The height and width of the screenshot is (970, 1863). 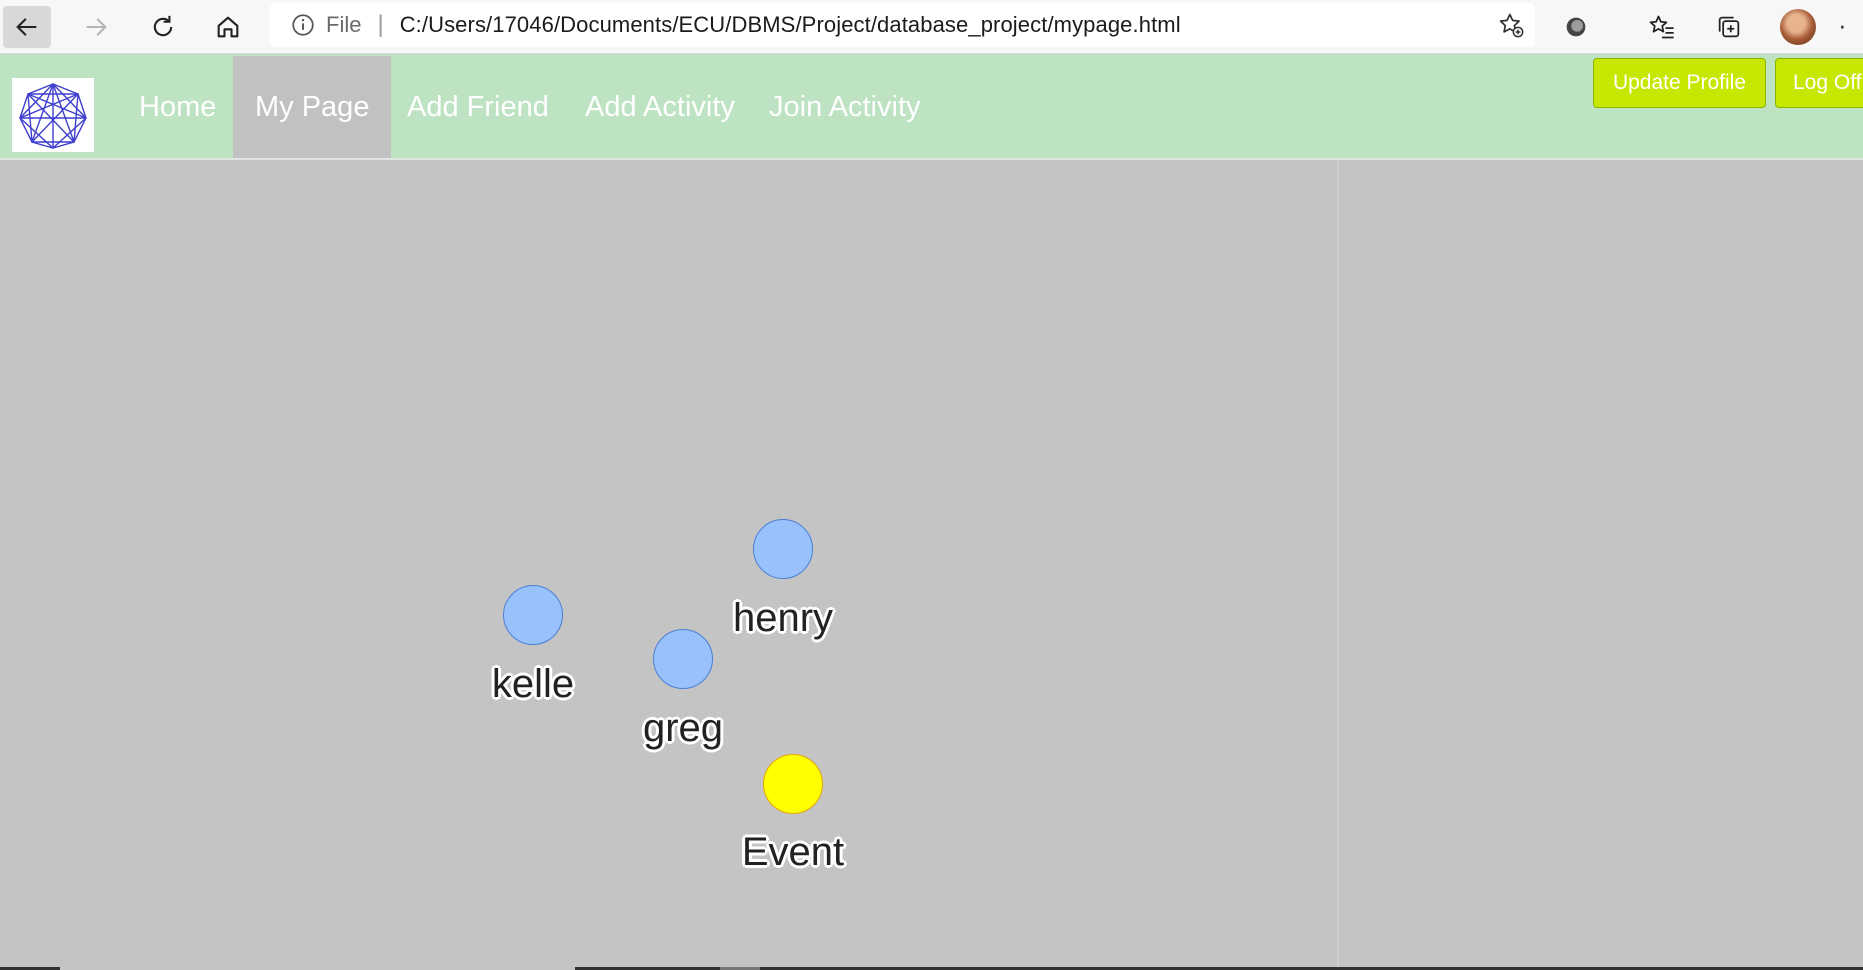 What do you see at coordinates (1842, 25) in the screenshot?
I see `more-icon: ·` at bounding box center [1842, 25].